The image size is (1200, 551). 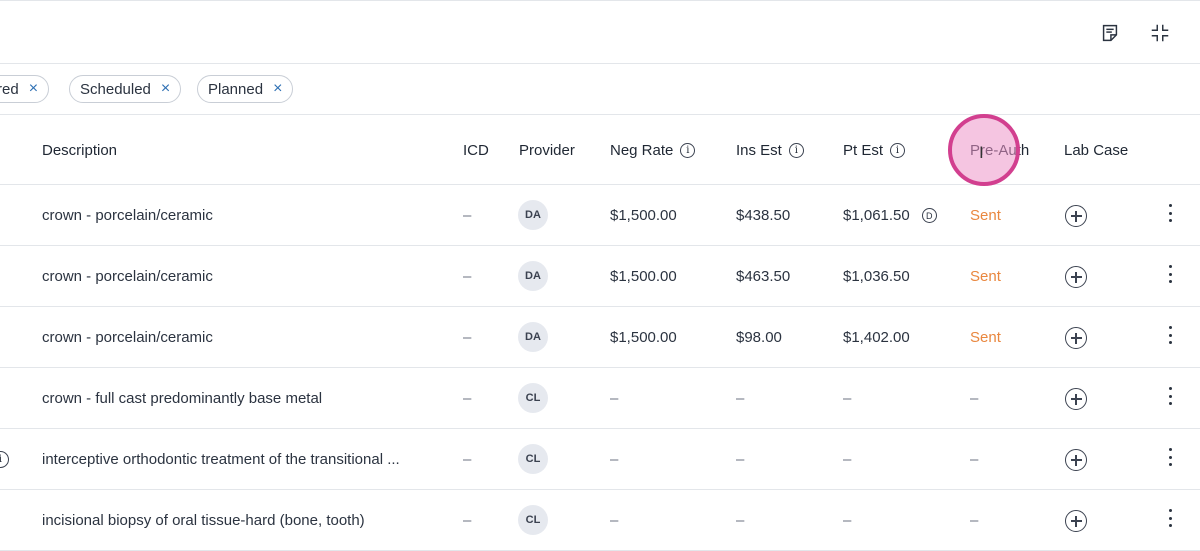 I want to click on column-header-lab-case: Lab Case, so click(x=1096, y=150).